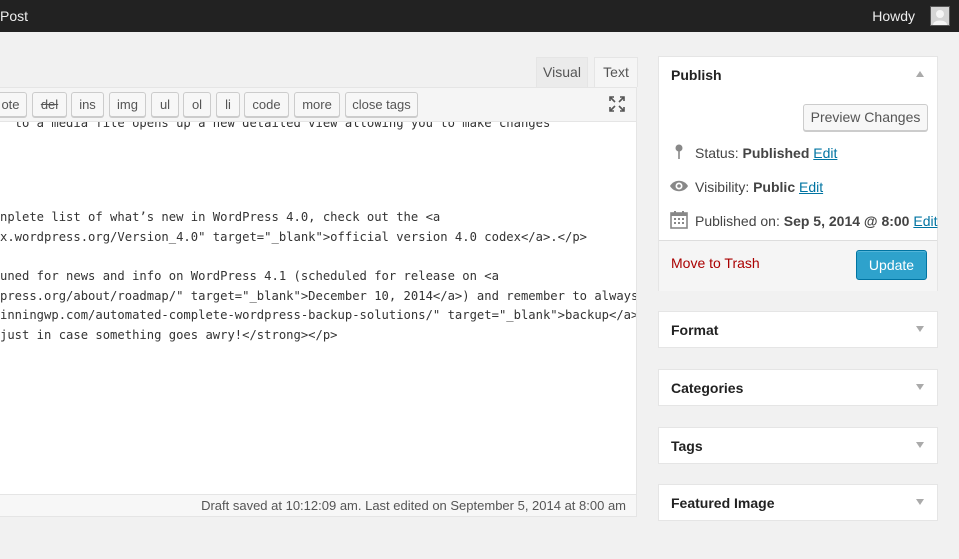 The width and height of the screenshot is (959, 559). What do you see at coordinates (893, 16) in the screenshot?
I see `howdy-label: Howdy` at bounding box center [893, 16].